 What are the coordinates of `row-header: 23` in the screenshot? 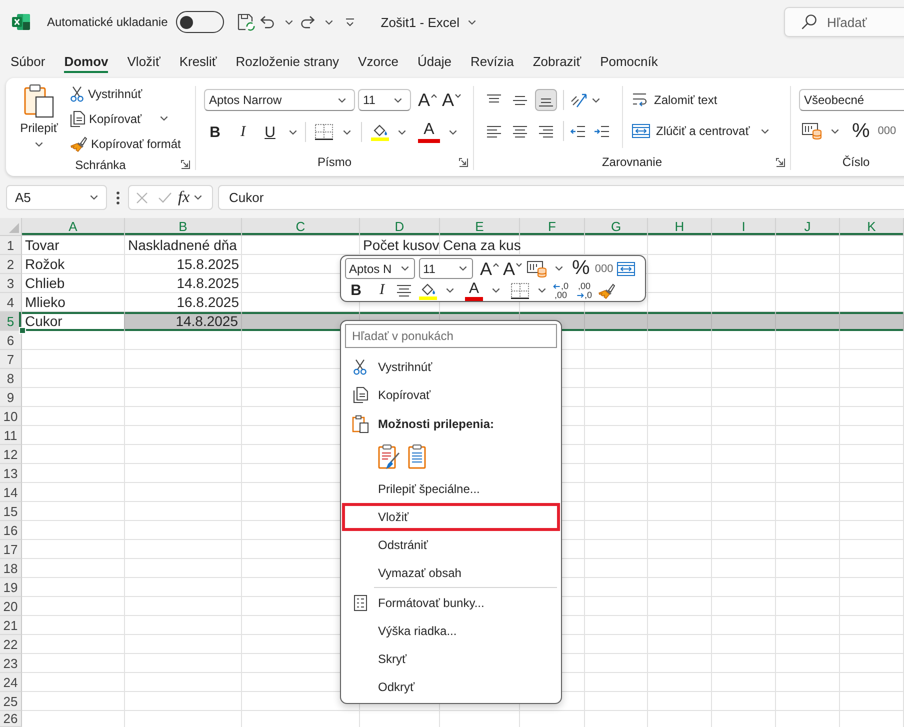 It's located at (11, 663).